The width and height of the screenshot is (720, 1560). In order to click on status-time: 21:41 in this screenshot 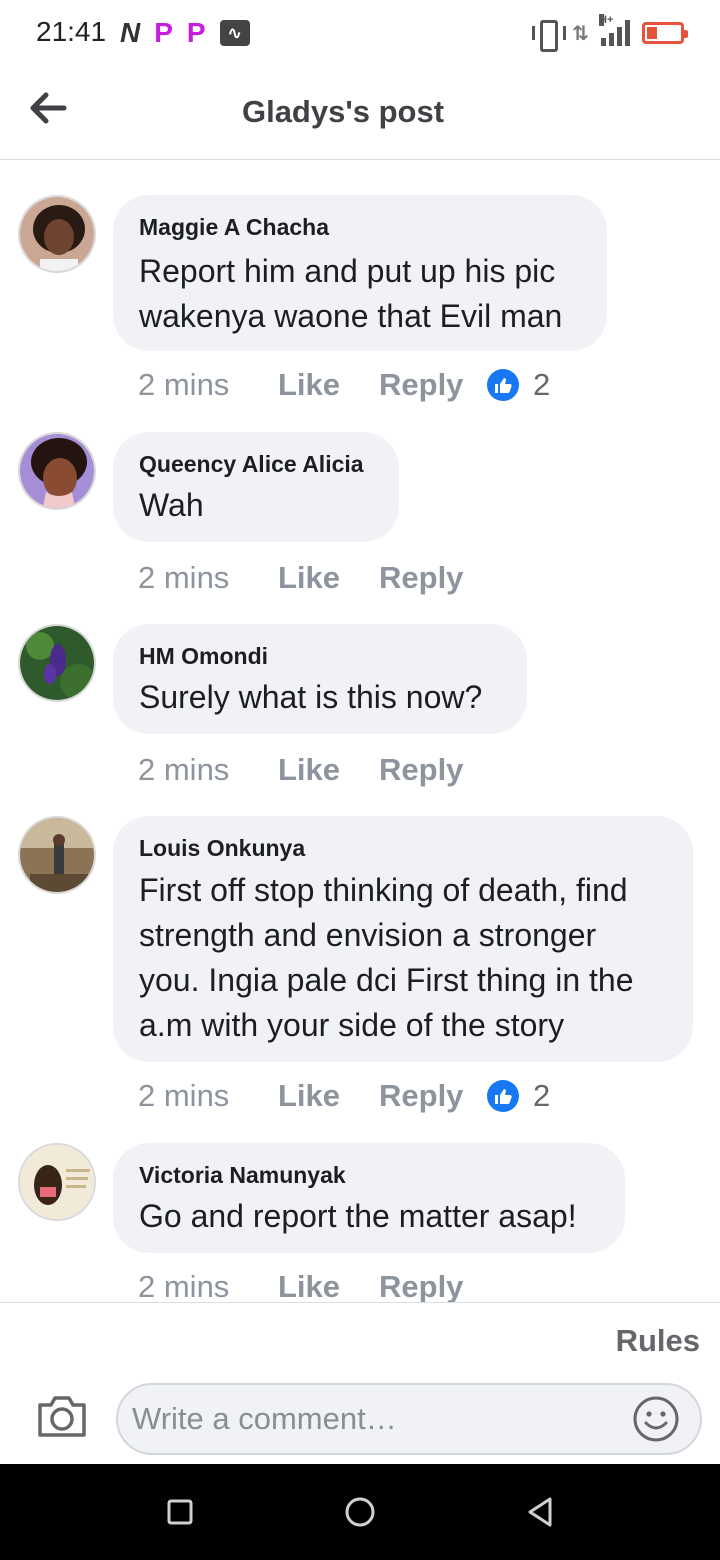, I will do `click(71, 31)`.